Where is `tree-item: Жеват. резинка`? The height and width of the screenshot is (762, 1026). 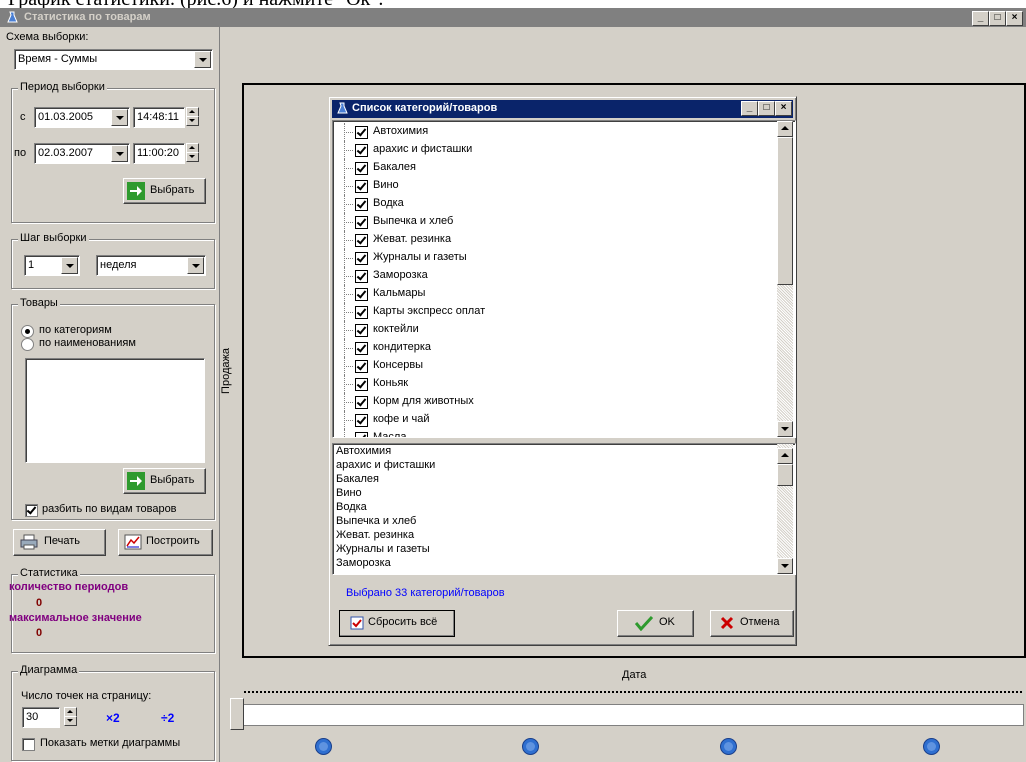
tree-item: Жеват. резинка is located at coordinates (553, 240).